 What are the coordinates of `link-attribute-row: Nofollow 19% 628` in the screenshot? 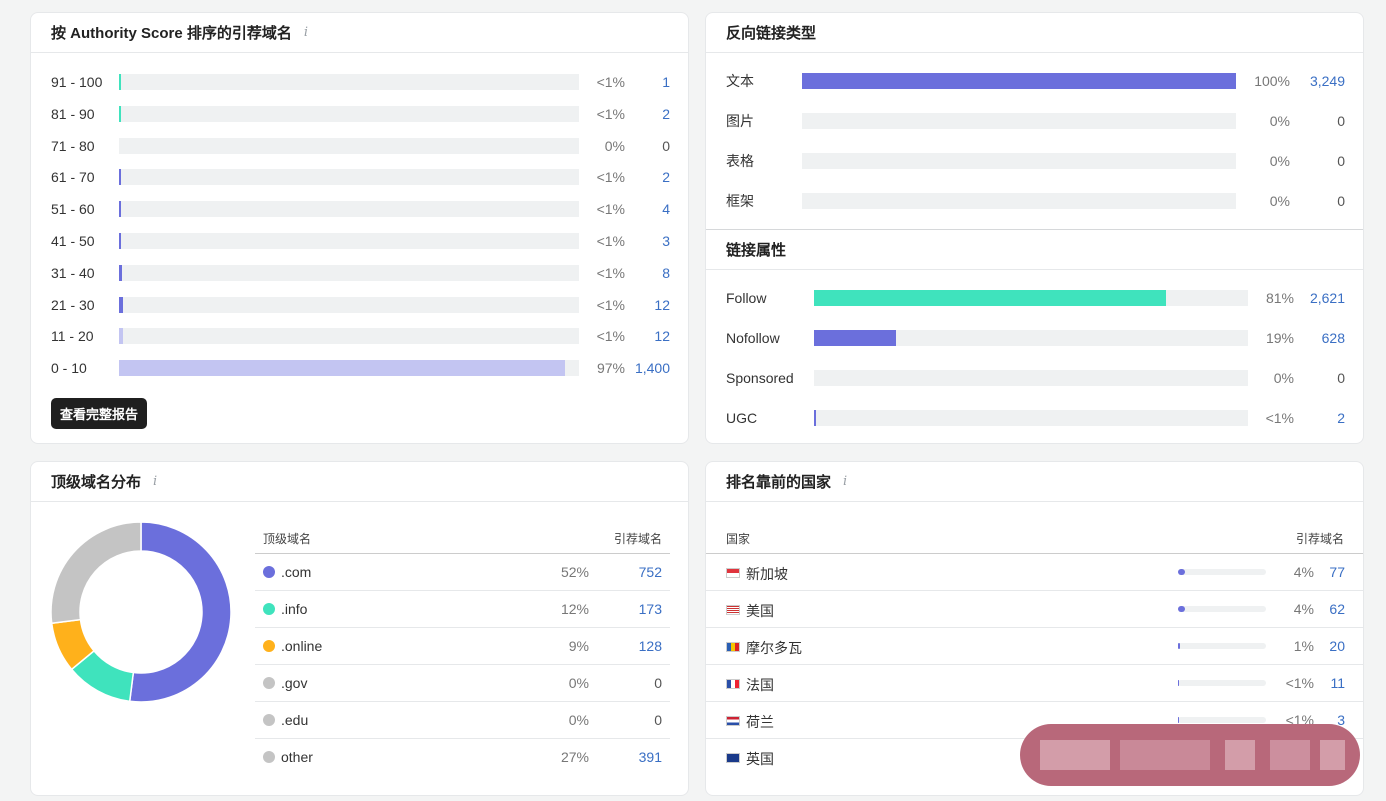 It's located at (1034, 338).